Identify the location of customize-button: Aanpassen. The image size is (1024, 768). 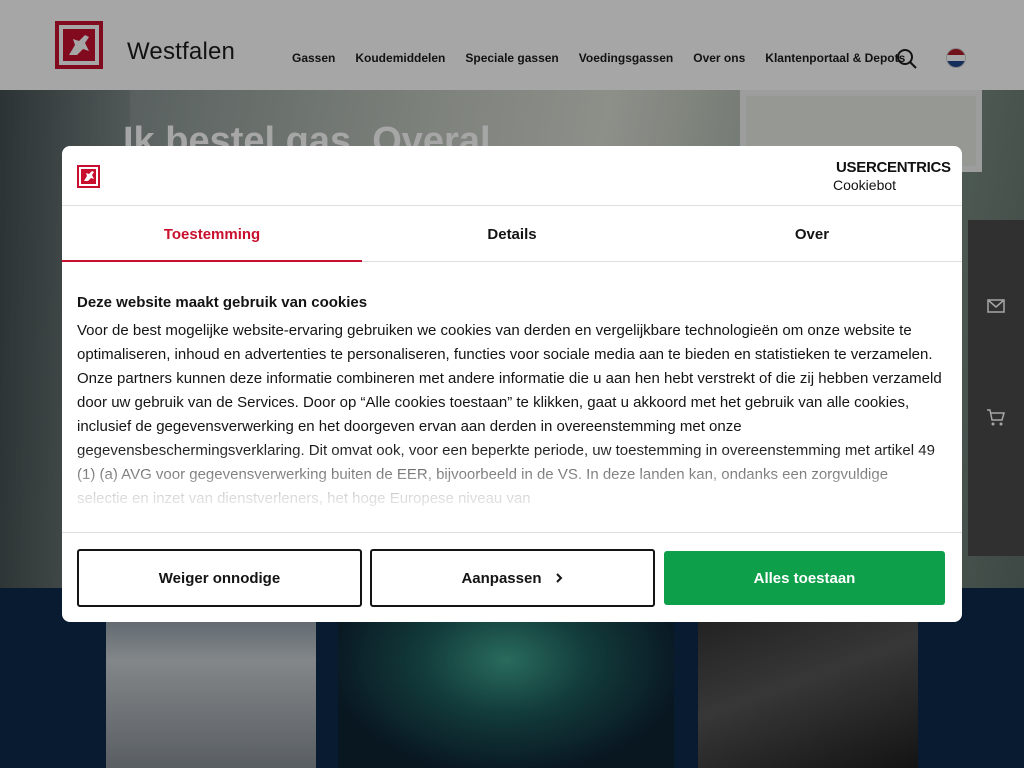
(512, 578).